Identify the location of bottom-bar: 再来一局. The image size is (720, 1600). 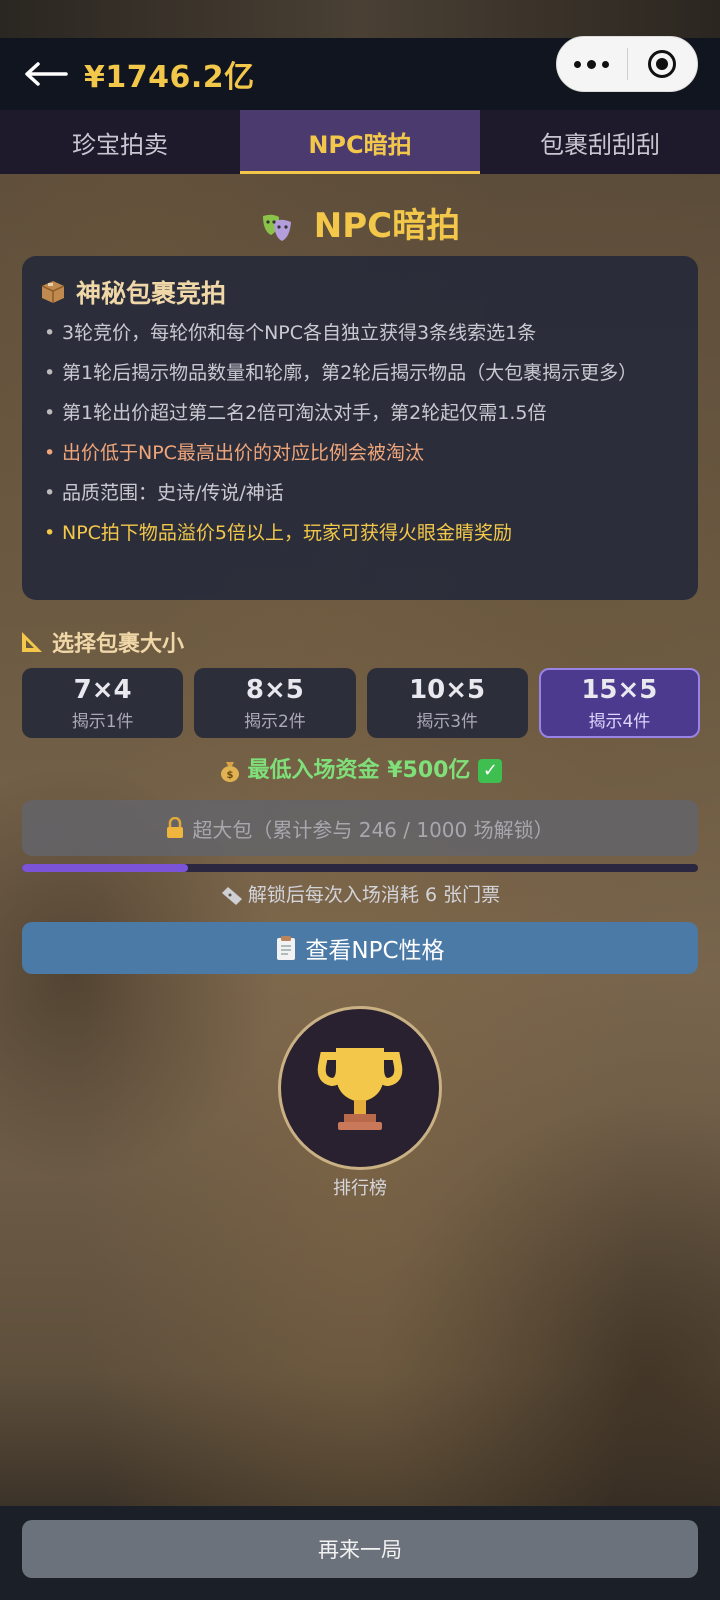
(360, 1553).